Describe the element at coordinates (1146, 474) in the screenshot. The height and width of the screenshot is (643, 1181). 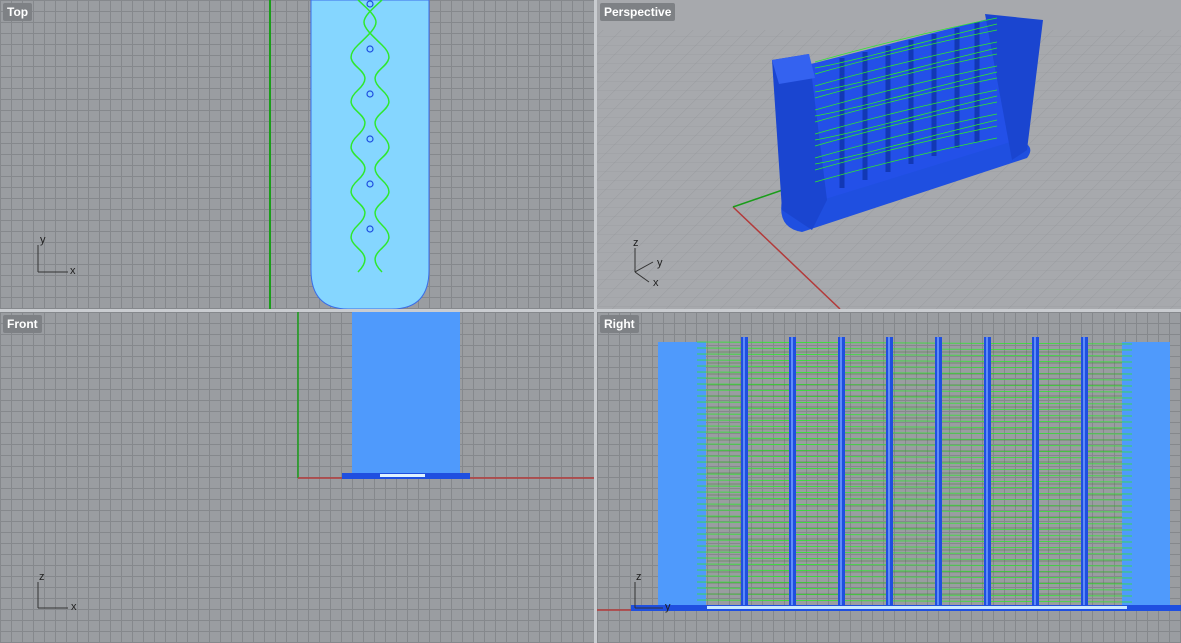
I see `part-post-right-right` at that location.